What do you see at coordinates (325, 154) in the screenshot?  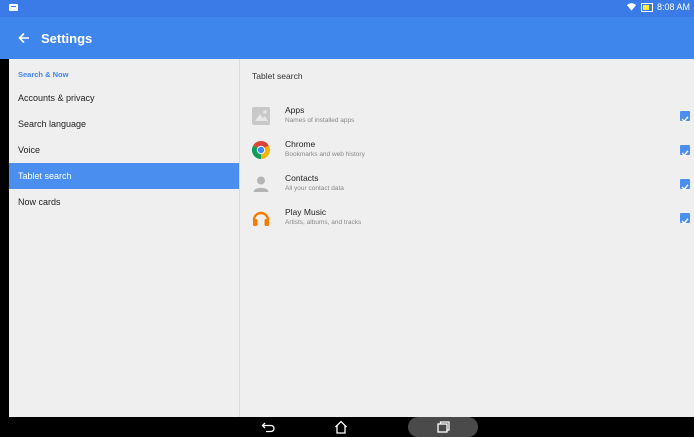 I see `list-item-subtitle: Bookmarks and web history` at bounding box center [325, 154].